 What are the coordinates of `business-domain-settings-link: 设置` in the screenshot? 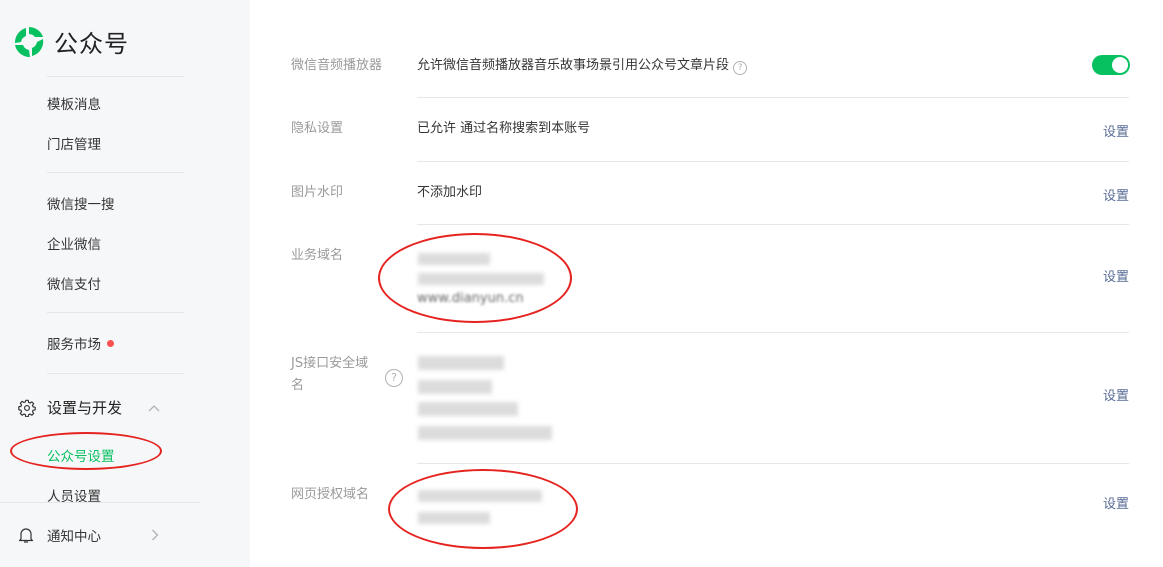 It's located at (1116, 275).